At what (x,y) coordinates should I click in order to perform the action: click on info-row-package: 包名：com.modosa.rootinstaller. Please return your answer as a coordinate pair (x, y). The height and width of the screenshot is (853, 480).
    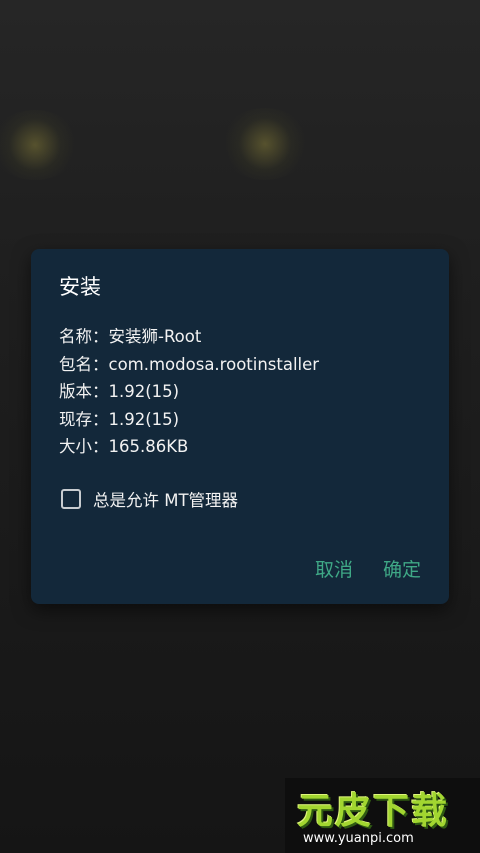
    Looking at the image, I should click on (189, 365).